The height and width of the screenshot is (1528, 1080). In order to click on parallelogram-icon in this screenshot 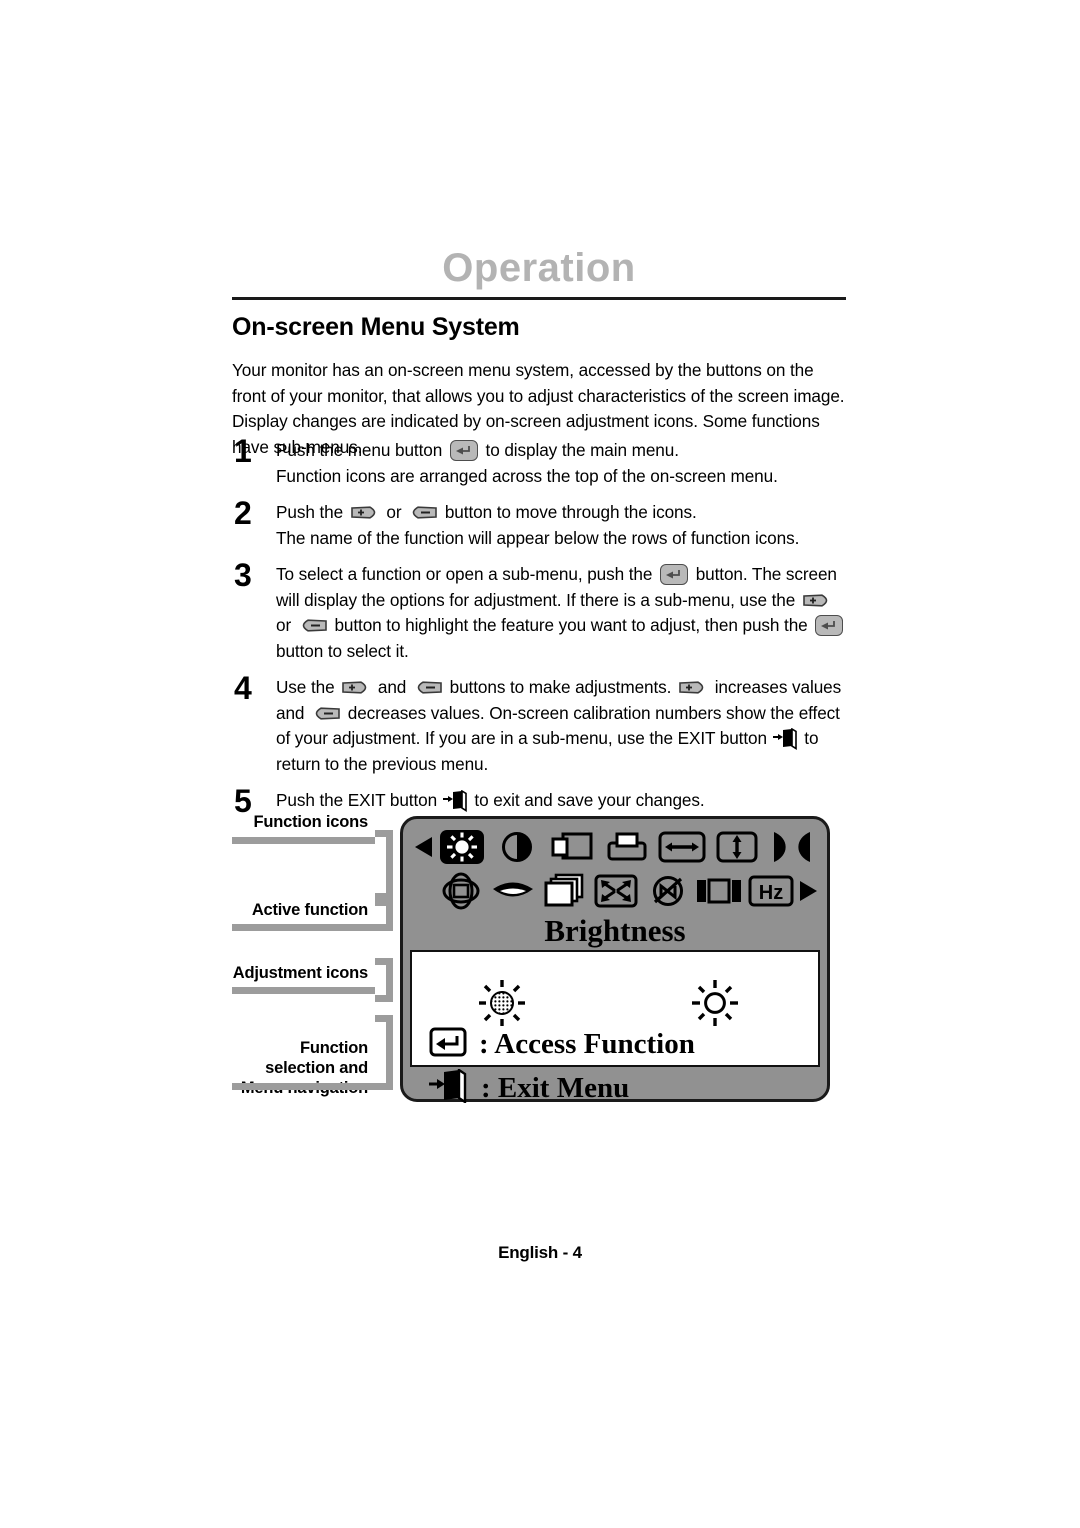, I will do `click(720, 891)`.